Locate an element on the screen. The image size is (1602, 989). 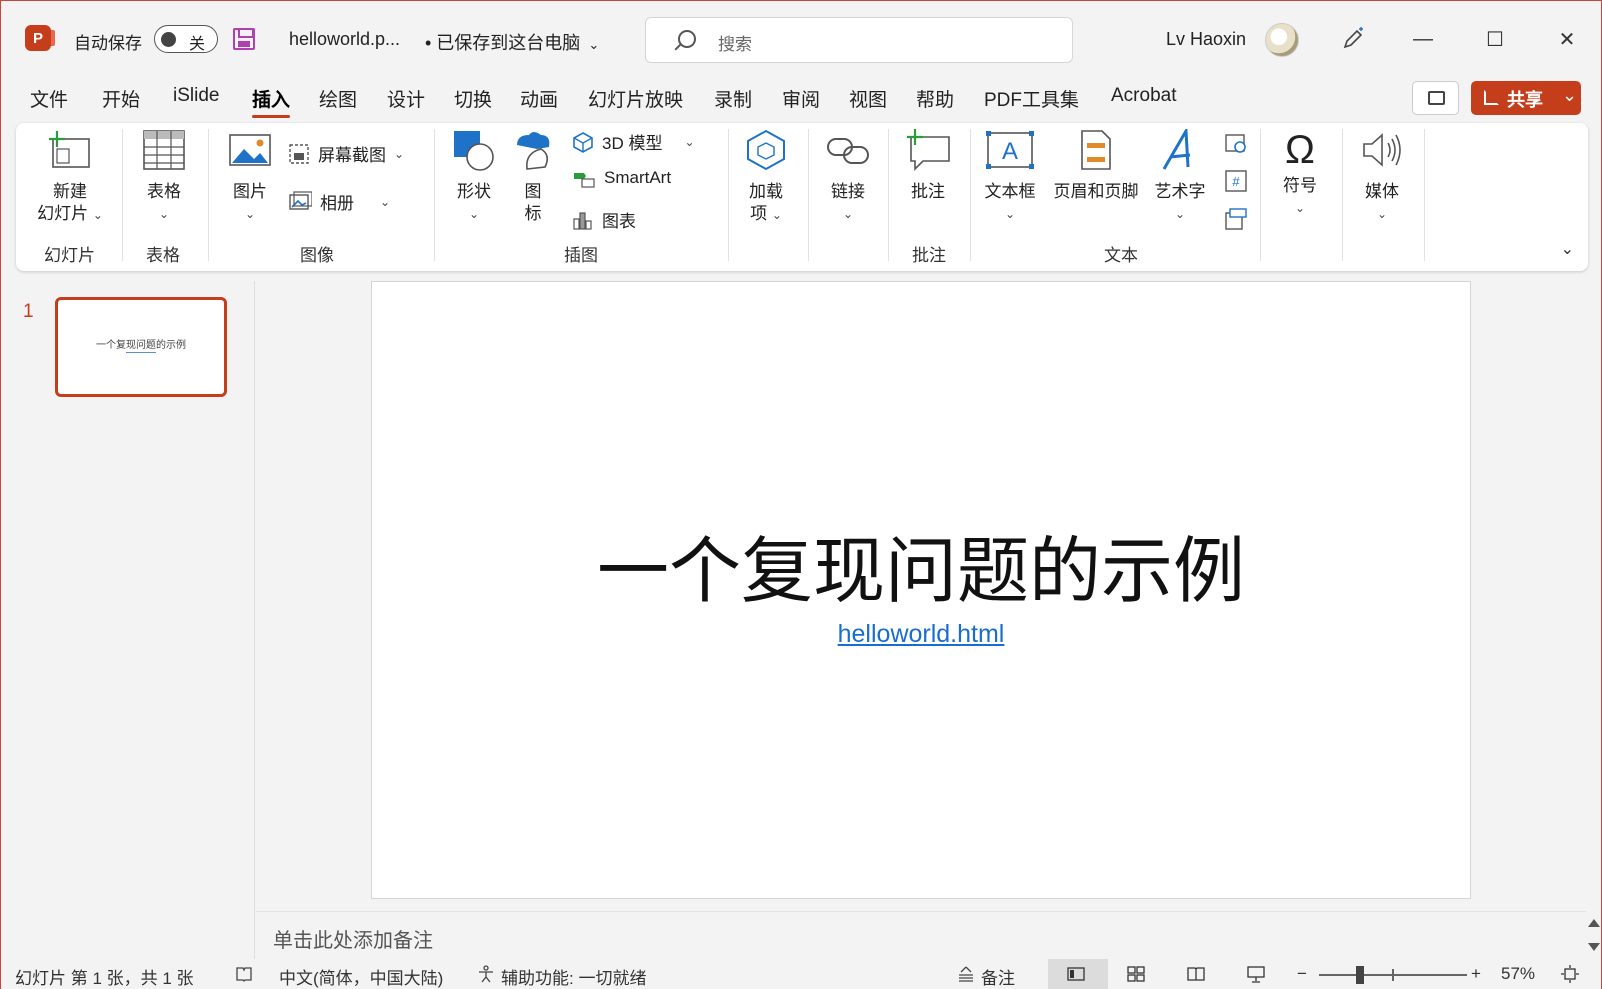
group-label-slides: 幻灯片 is located at coordinates (69, 255).